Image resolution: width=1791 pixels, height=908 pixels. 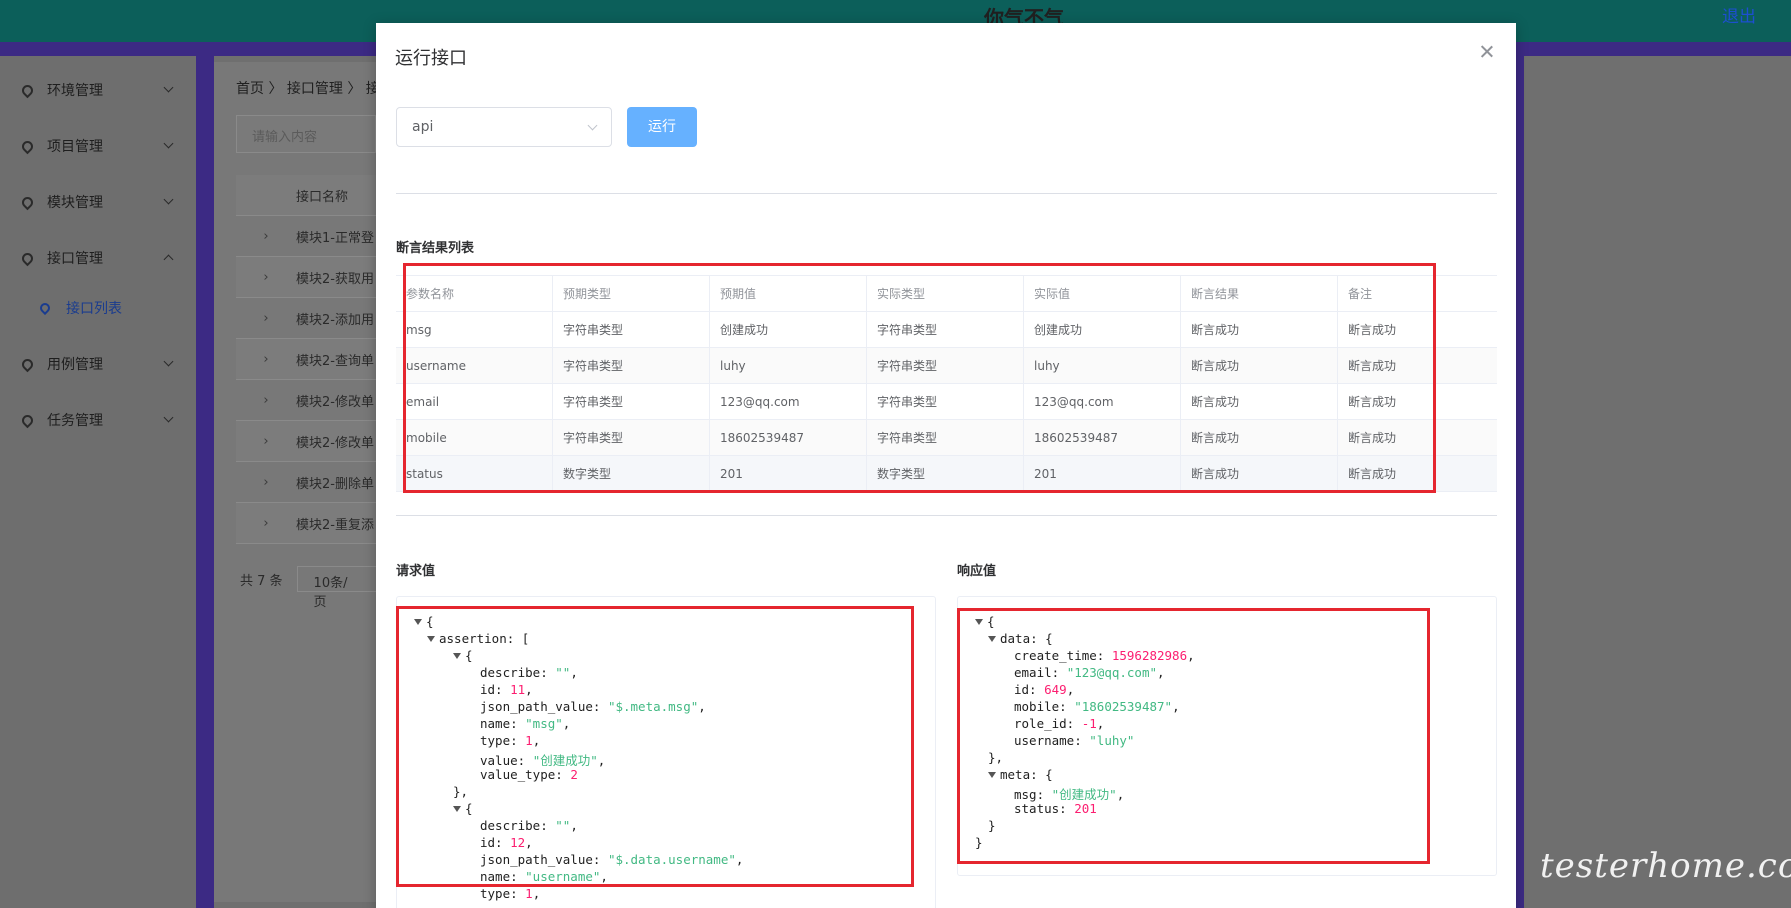 What do you see at coordinates (435, 248) in the screenshot?
I see `assert-result-title: 断言结果列表` at bounding box center [435, 248].